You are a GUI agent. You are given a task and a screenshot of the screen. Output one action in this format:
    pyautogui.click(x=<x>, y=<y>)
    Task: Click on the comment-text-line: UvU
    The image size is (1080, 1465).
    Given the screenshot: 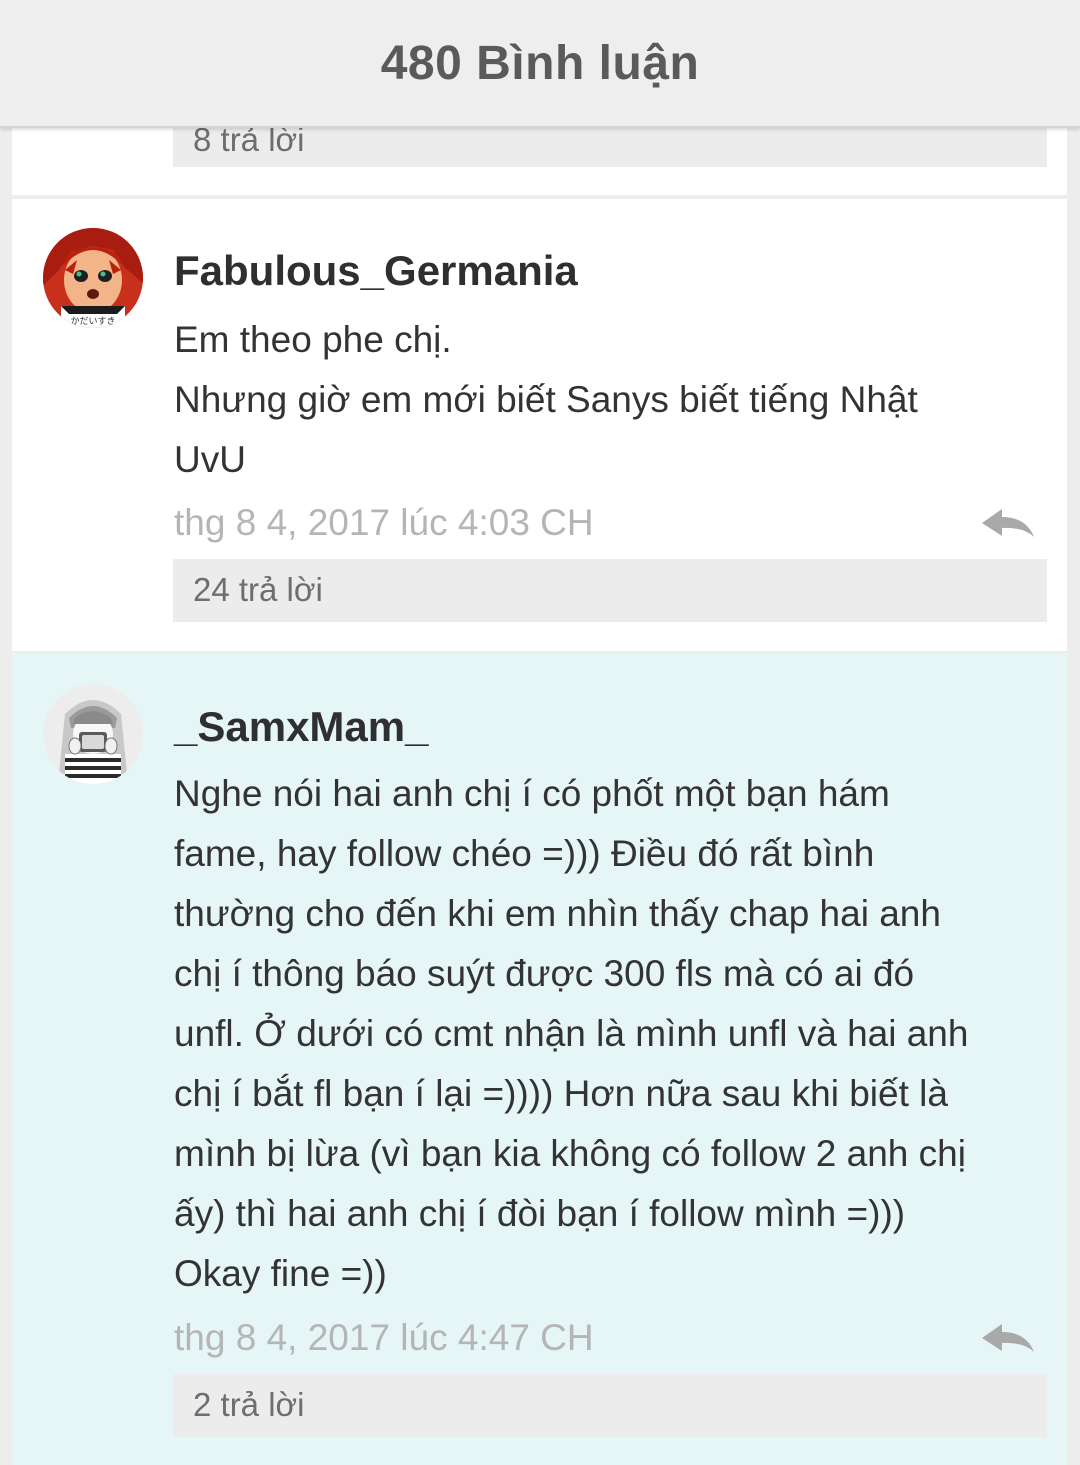 What is the action you would take?
    pyautogui.click(x=210, y=459)
    